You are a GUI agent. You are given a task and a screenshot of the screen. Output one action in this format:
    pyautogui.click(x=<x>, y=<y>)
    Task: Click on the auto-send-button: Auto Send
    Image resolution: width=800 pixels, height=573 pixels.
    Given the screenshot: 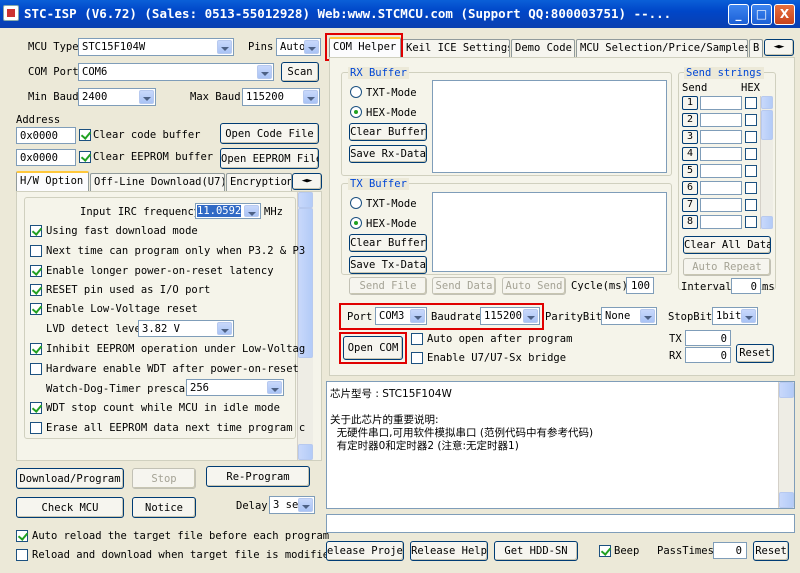 What is the action you would take?
    pyautogui.click(x=534, y=286)
    